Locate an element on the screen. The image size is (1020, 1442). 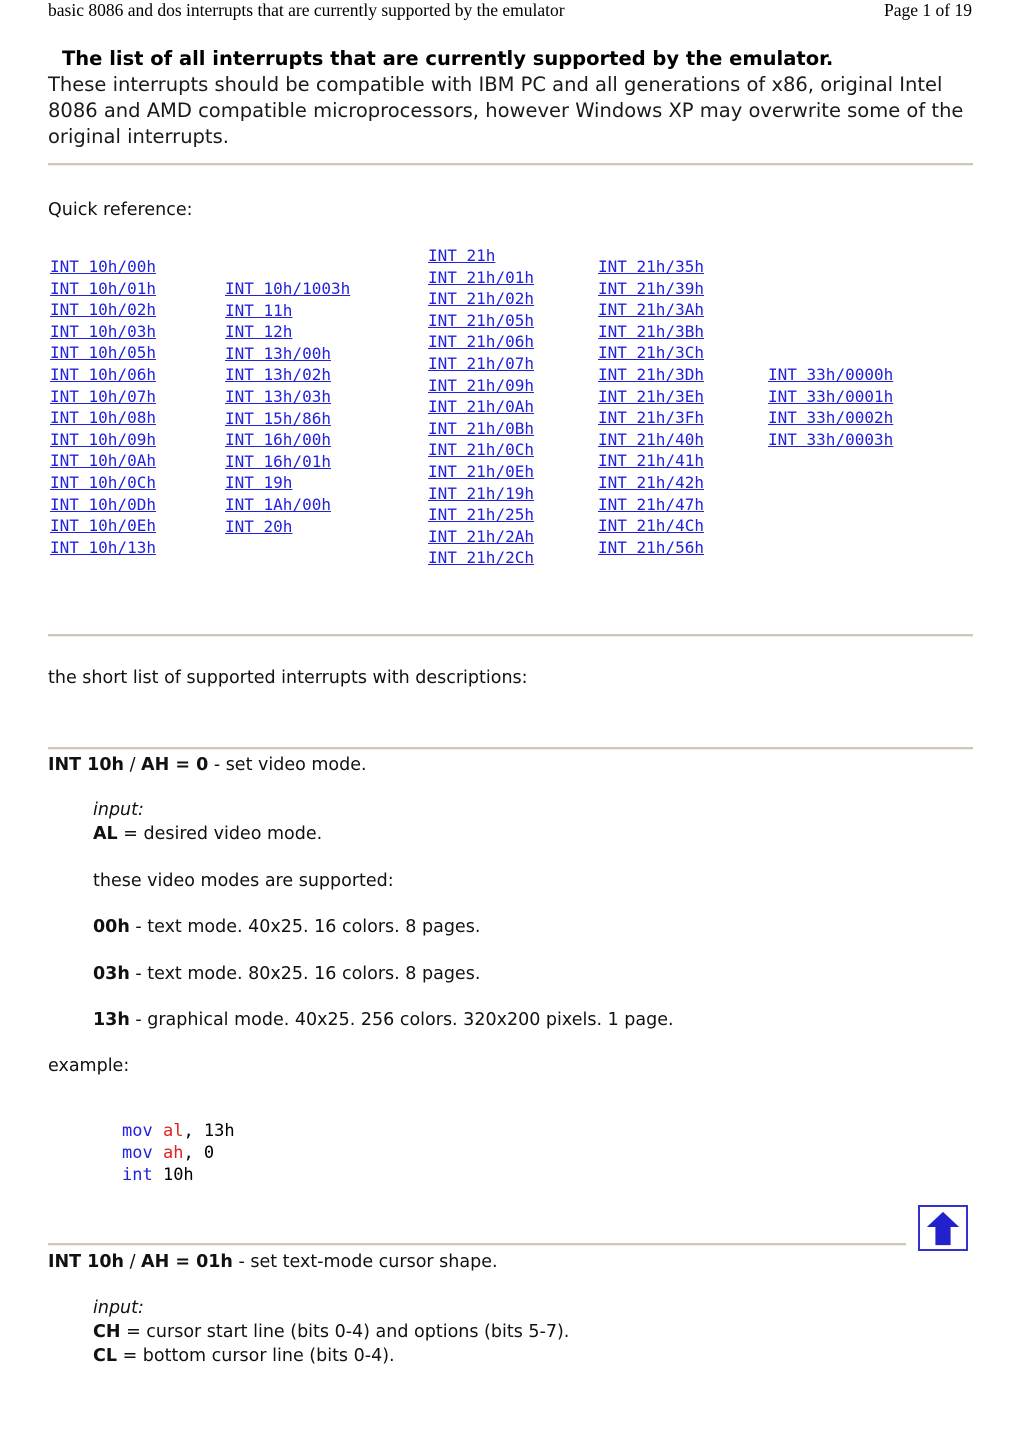
quick-reference-link: INT 33h/0000h is located at coordinates (830, 375).